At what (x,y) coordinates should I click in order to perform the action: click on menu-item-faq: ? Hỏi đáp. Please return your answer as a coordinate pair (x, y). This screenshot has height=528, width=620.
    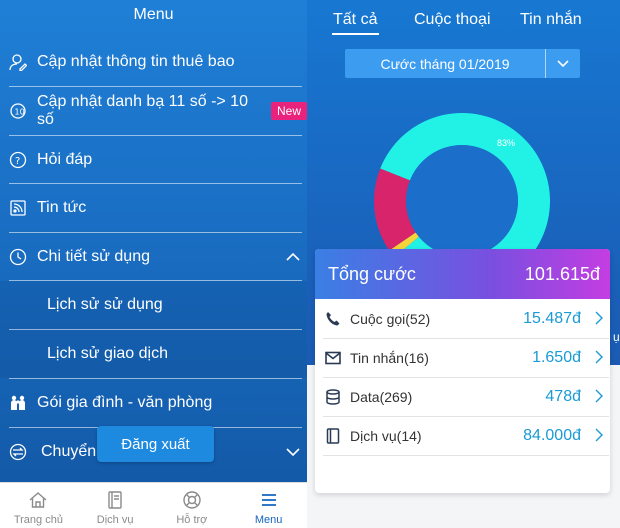
    Looking at the image, I should click on (153, 160).